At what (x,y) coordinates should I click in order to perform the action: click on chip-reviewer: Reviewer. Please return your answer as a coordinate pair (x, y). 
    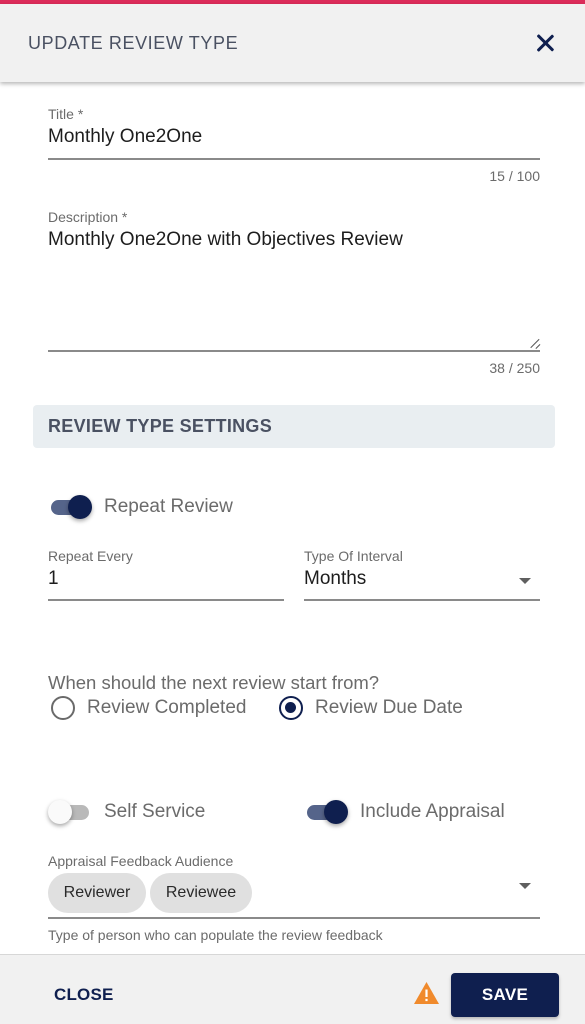
    Looking at the image, I should click on (97, 893).